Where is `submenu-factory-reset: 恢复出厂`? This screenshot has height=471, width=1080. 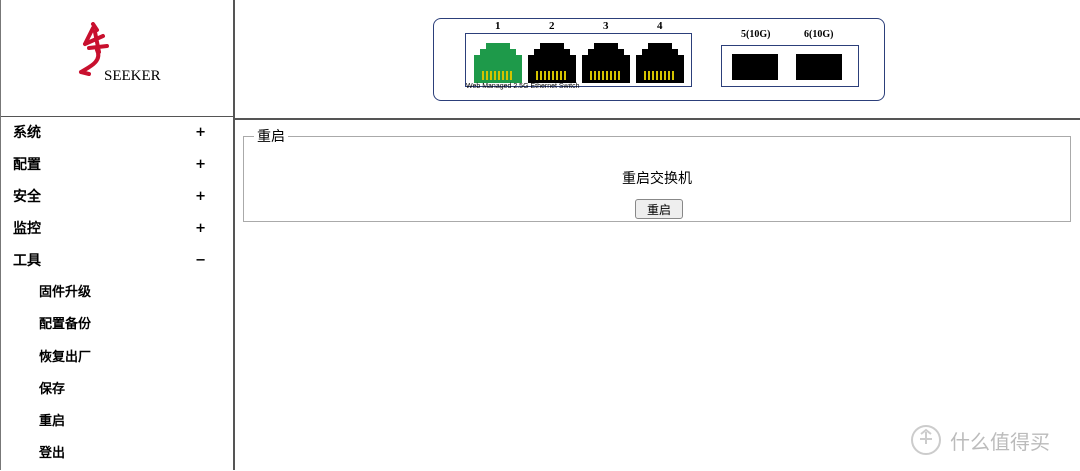
submenu-factory-reset: 恢复出厂 is located at coordinates (117, 358).